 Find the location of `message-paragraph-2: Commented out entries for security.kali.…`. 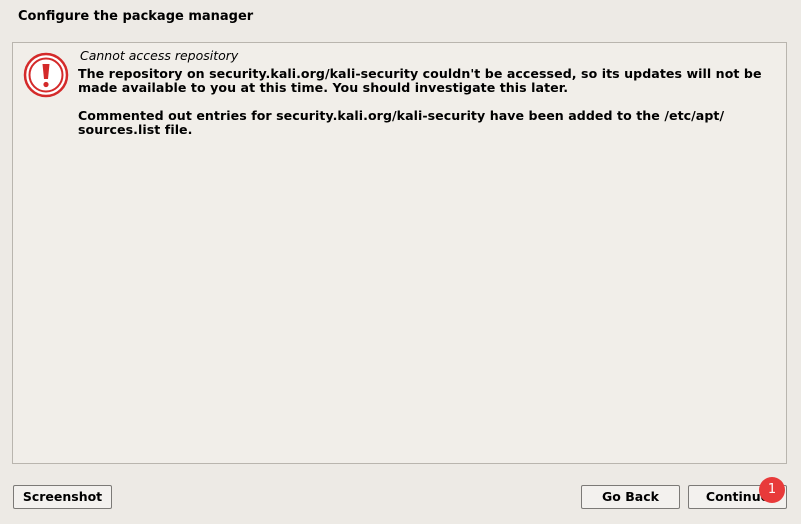

message-paragraph-2: Commented out entries for security.kali.… is located at coordinates (401, 122).